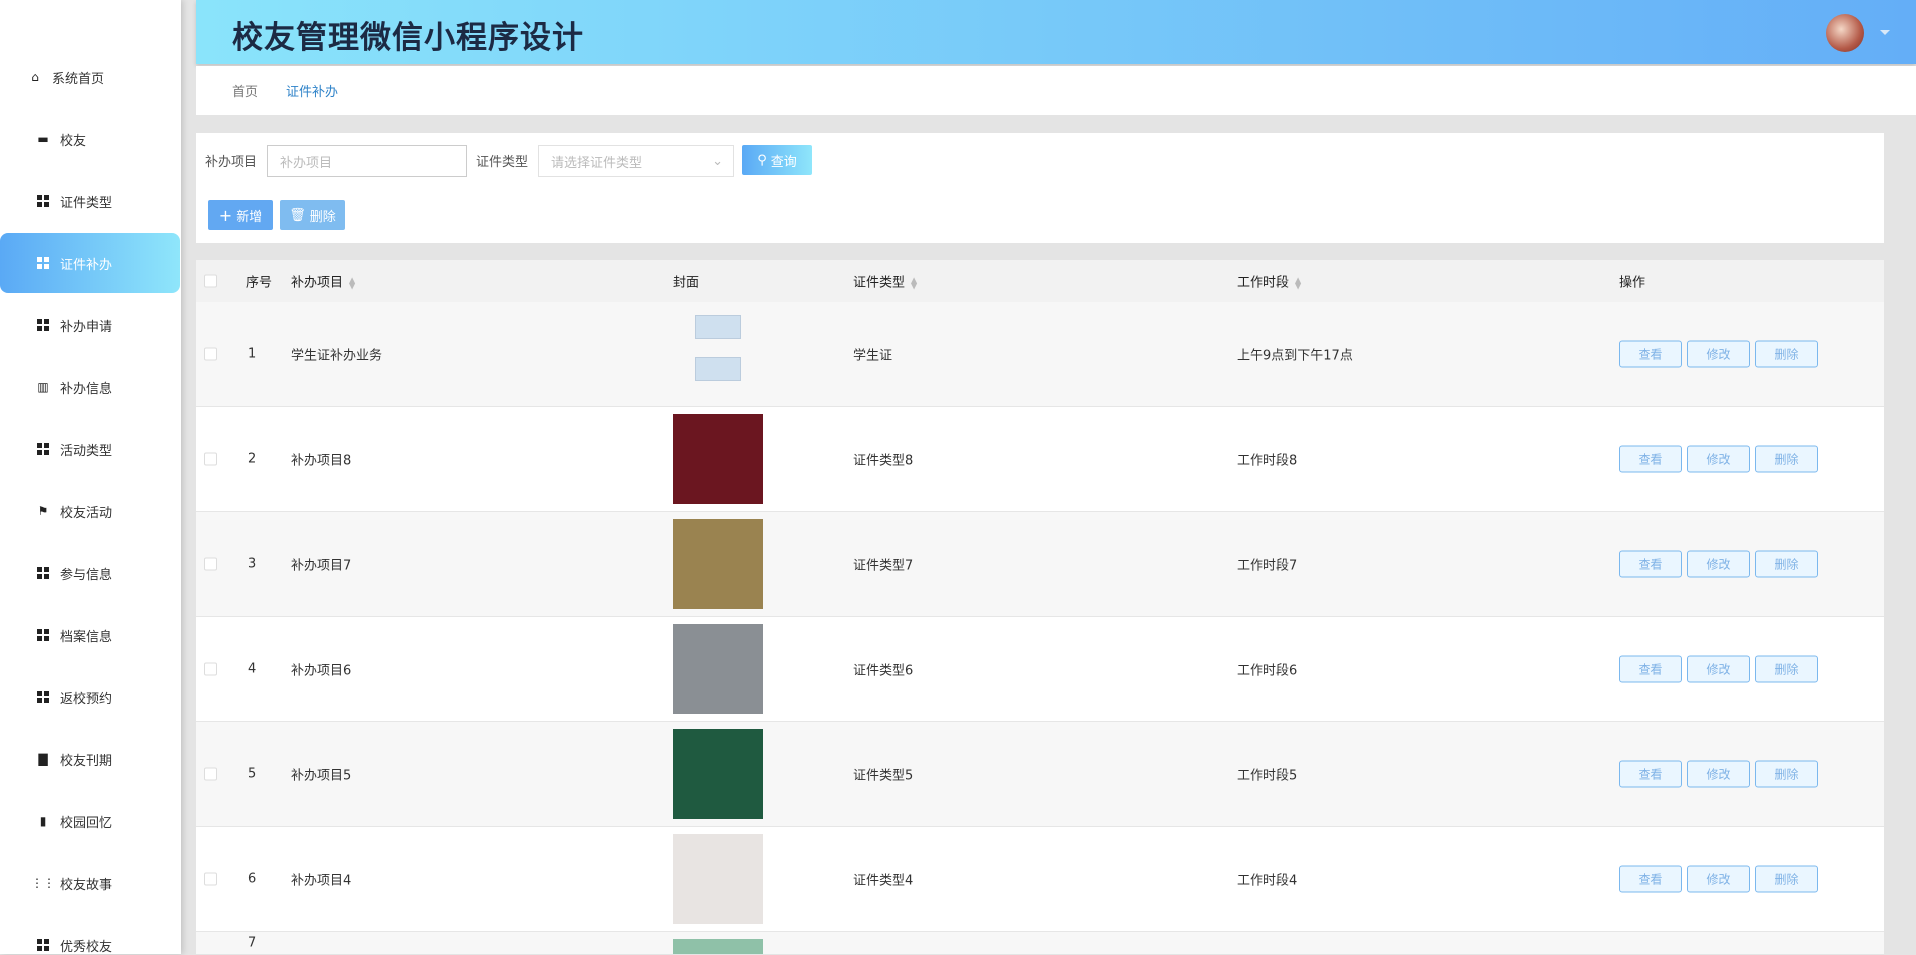  I want to click on header-ops: 操作, so click(1632, 283).